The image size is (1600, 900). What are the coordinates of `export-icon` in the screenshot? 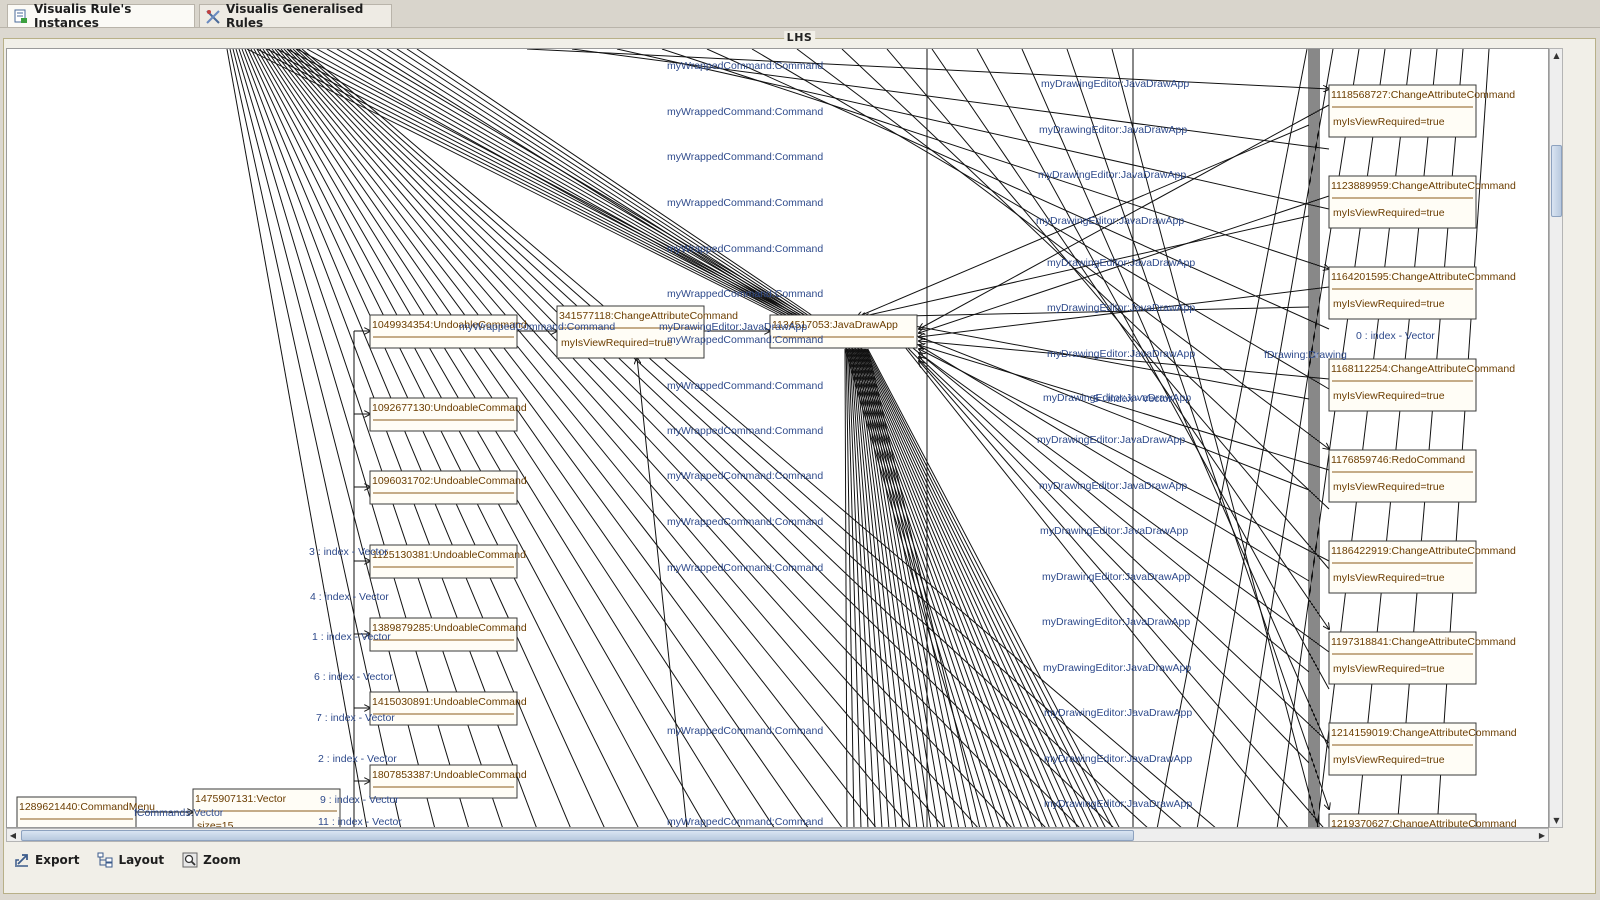 It's located at (21, 860).